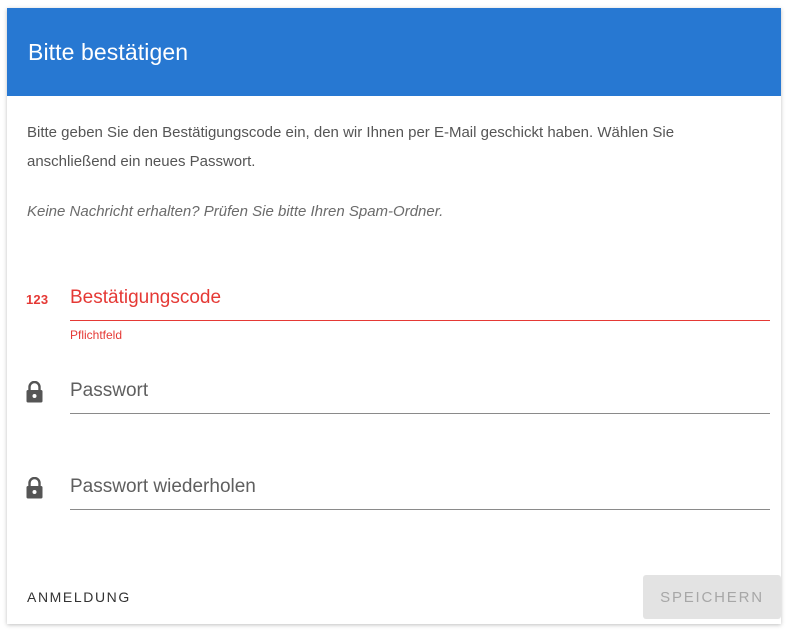 This screenshot has width=788, height=630. Describe the element at coordinates (420, 391) in the screenshot. I see `password-input` at that location.